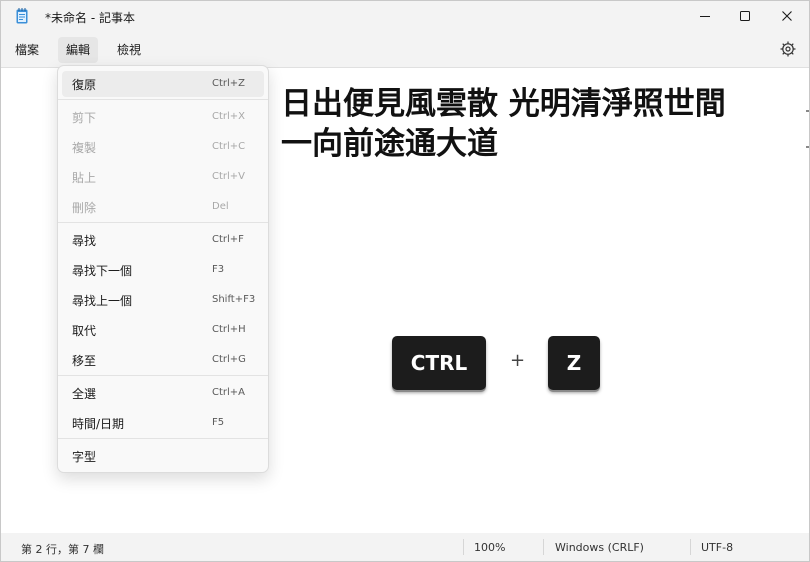 This screenshot has height=562, width=810. I want to click on menu-item-time-date: 時間/日期 F5, so click(163, 423).